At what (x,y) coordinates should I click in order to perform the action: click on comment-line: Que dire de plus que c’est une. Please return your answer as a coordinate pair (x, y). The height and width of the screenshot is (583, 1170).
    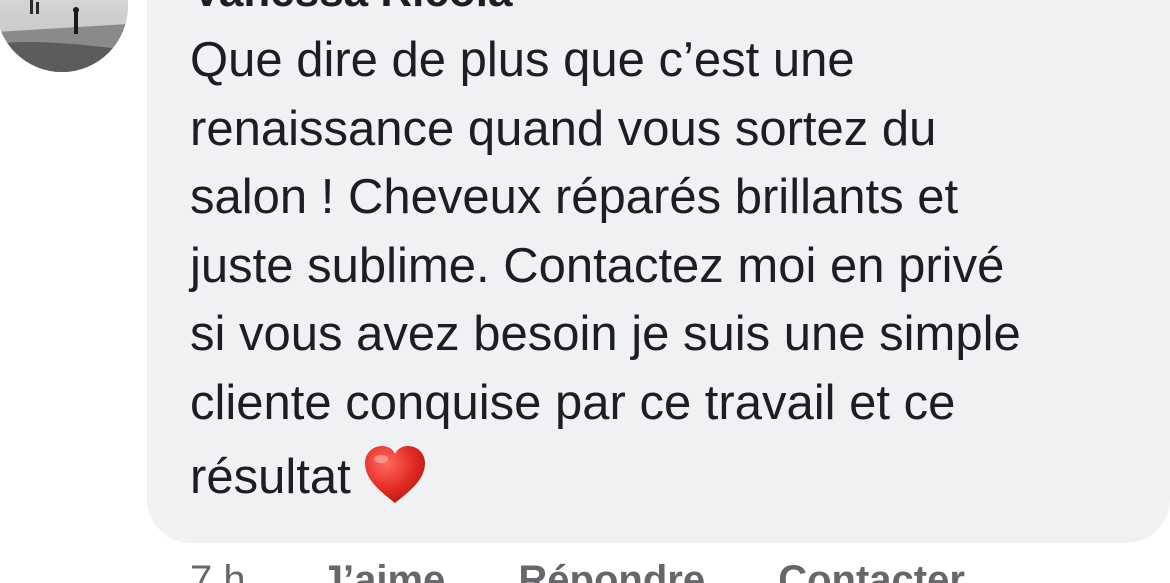
    Looking at the image, I should click on (522, 60).